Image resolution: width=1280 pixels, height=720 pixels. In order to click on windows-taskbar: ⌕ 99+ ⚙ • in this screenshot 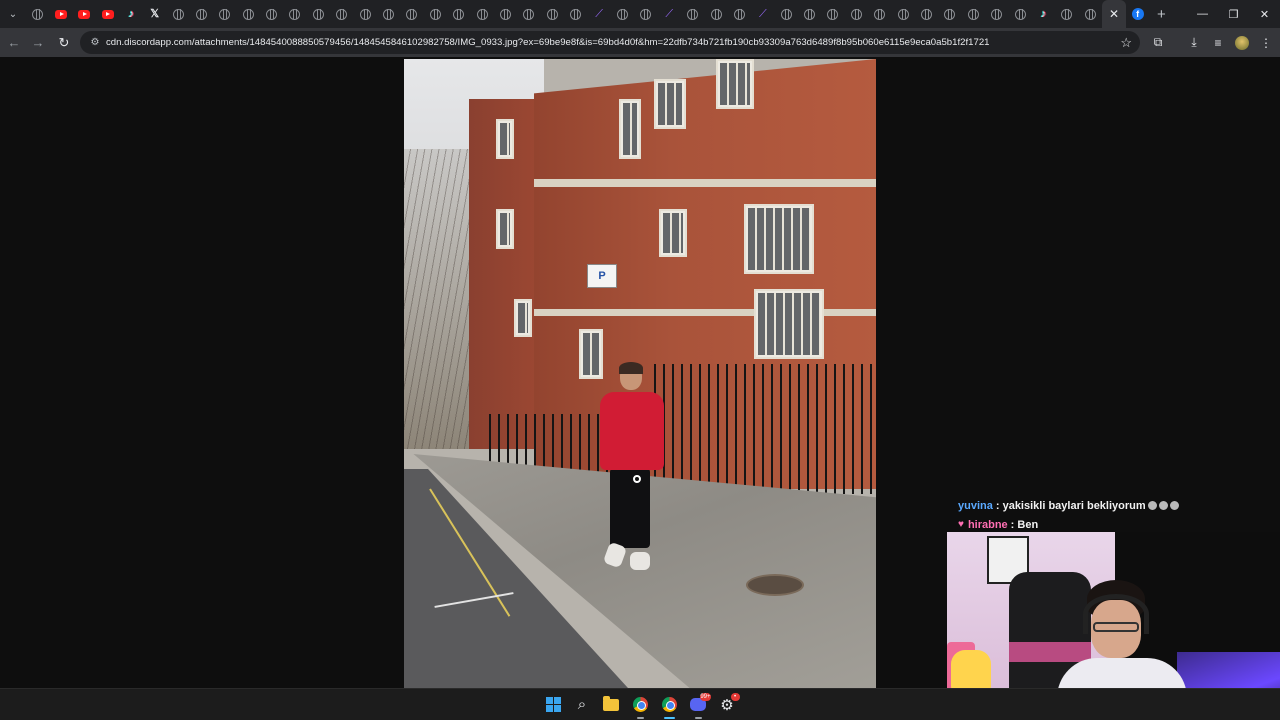, I will do `click(640, 704)`.